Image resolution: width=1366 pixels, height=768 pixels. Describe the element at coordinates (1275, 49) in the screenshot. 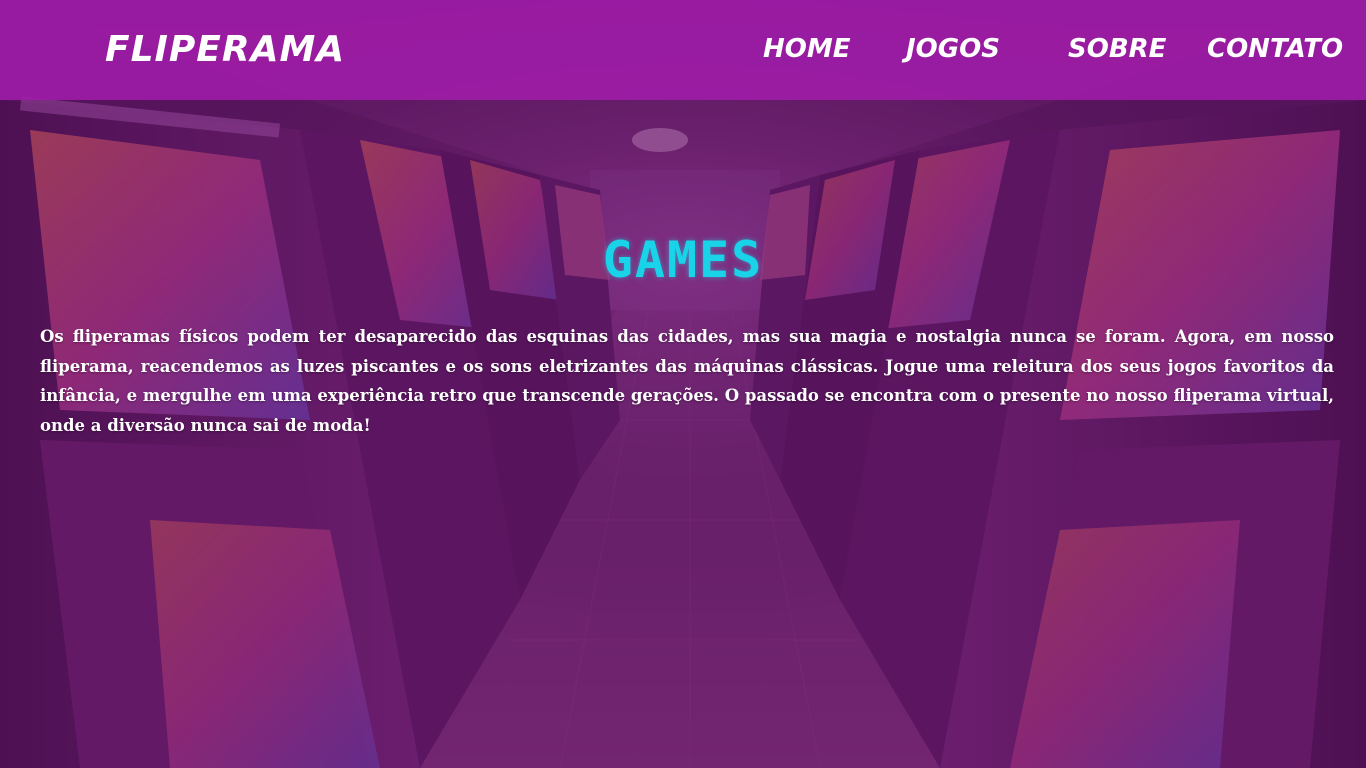

I see `nav-link-contato: CONTATO` at that location.